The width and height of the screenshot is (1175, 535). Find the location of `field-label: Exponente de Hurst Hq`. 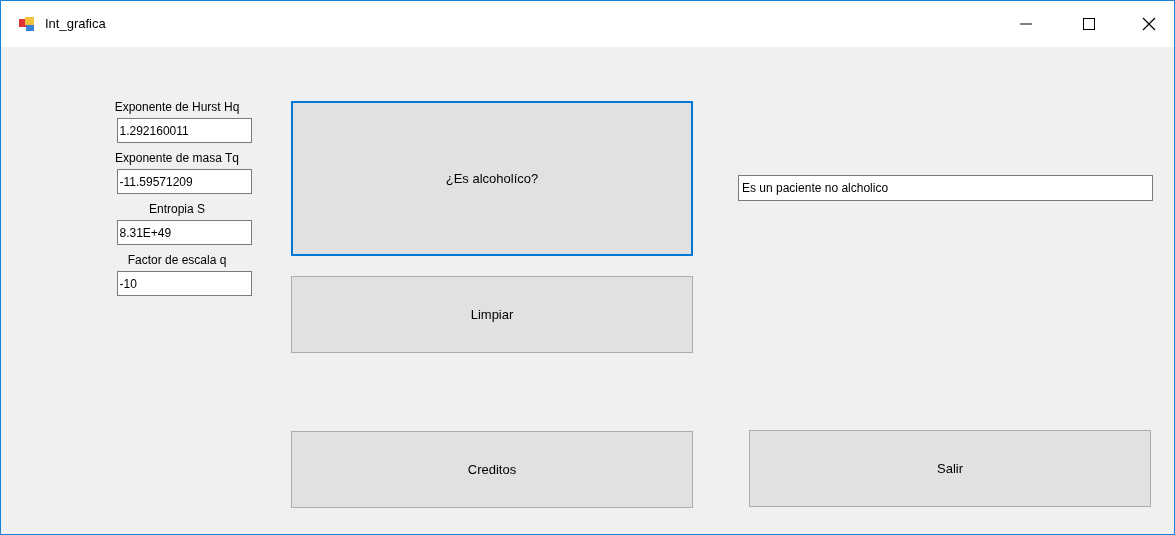

field-label: Exponente de Hurst Hq is located at coordinates (177, 107).